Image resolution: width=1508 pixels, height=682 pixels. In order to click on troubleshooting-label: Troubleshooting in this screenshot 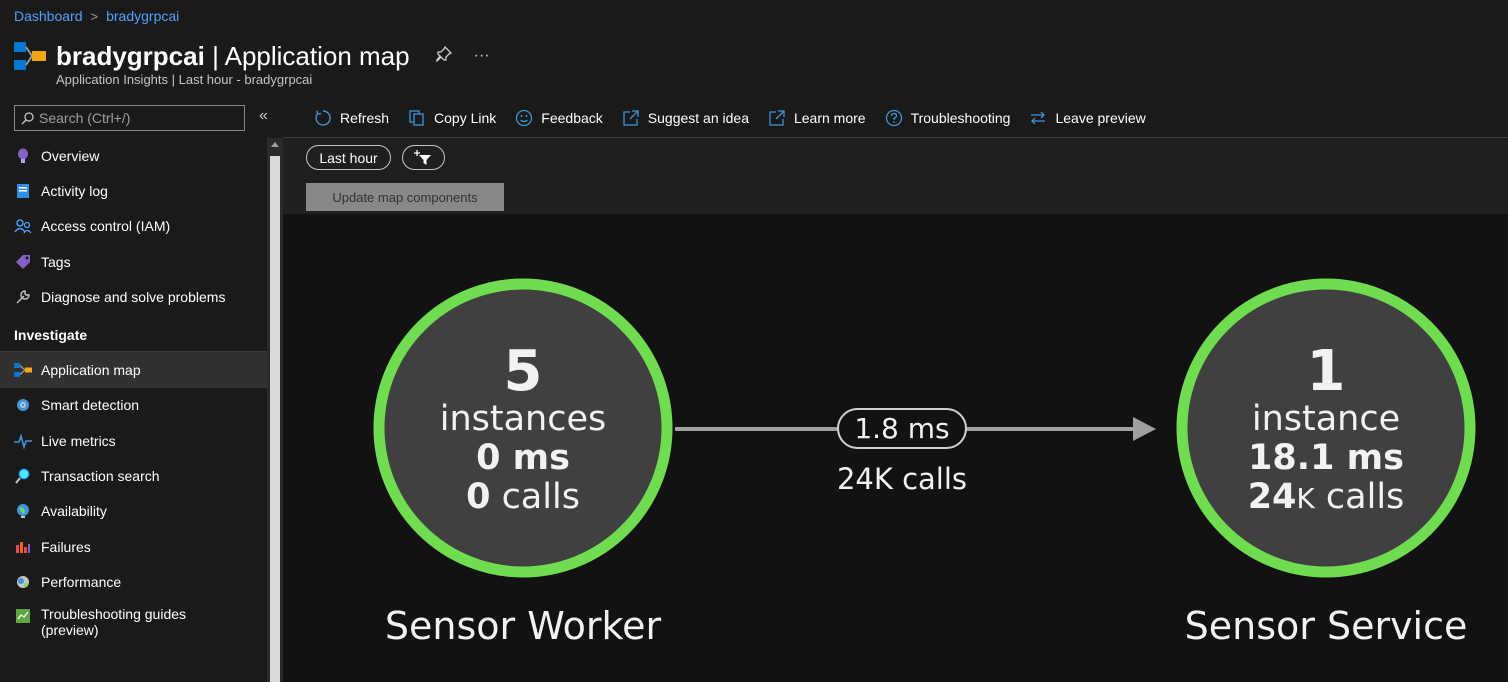, I will do `click(960, 117)`.